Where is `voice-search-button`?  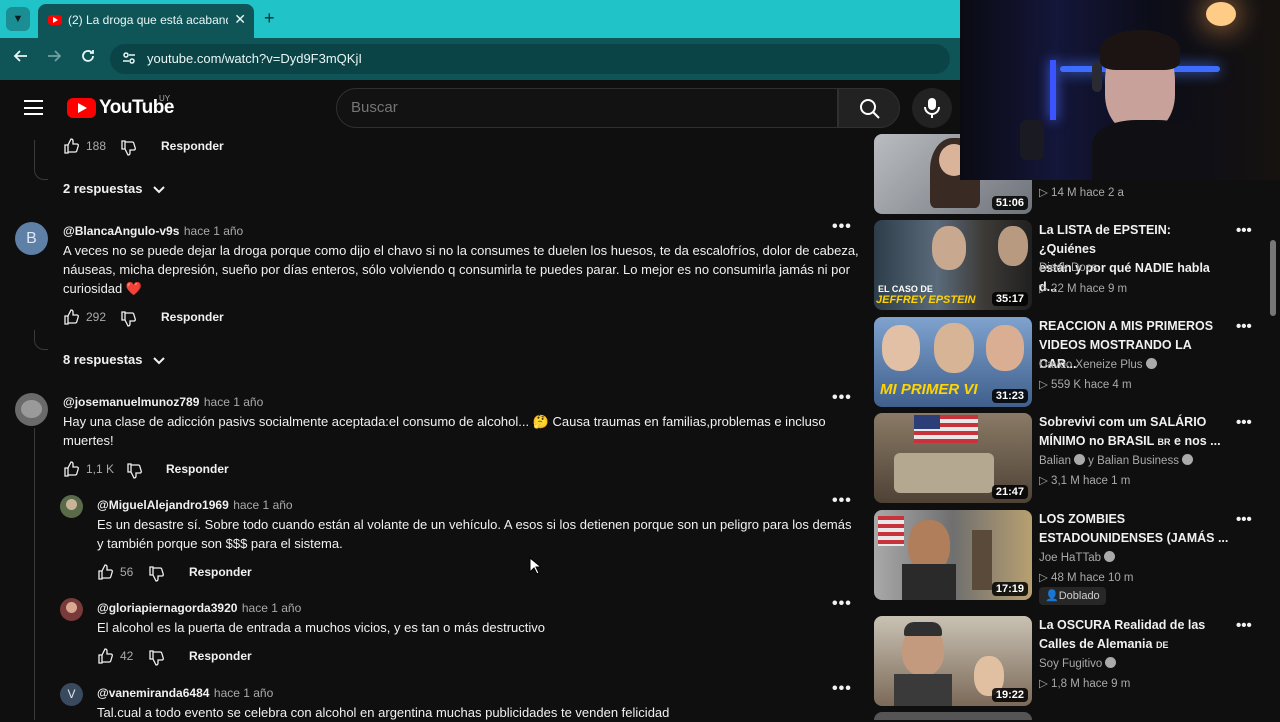
voice-search-button is located at coordinates (932, 108).